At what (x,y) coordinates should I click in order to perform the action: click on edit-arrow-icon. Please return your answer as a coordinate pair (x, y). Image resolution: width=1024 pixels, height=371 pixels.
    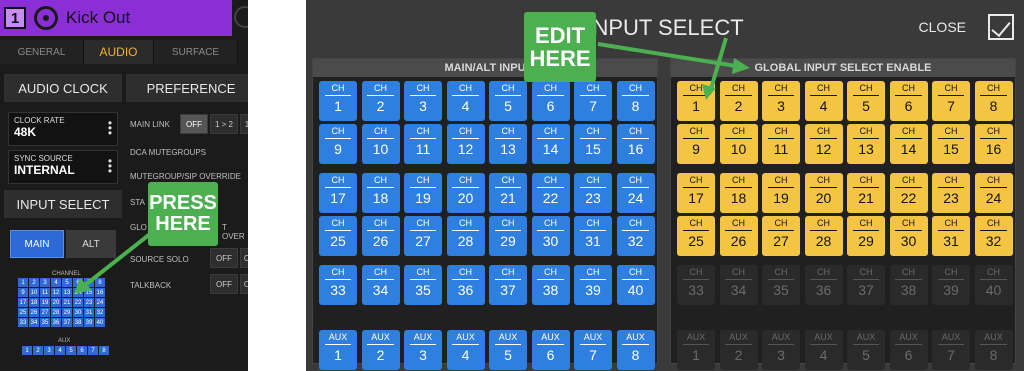
    Looking at the image, I should click on (673, 68).